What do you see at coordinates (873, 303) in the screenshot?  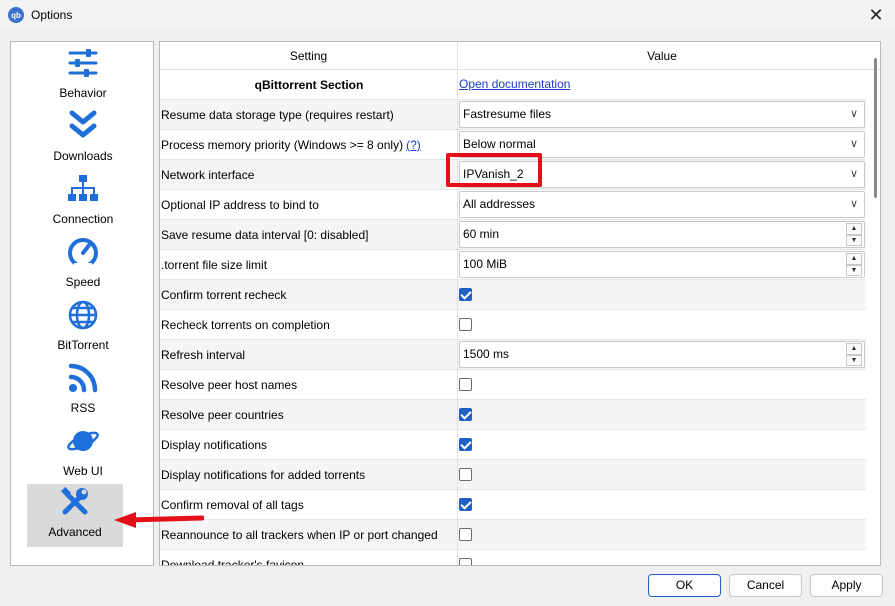 I see `vertical-scrollbar` at bounding box center [873, 303].